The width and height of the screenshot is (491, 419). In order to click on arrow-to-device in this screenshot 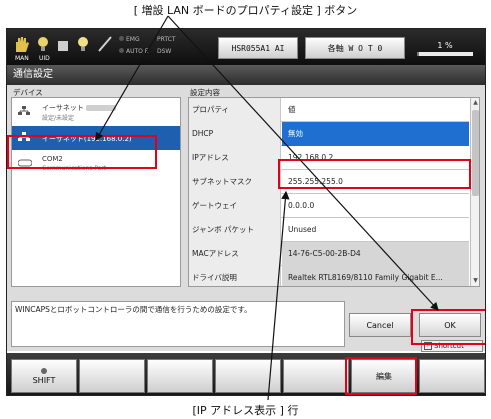, I will do `click(132, 78)`.